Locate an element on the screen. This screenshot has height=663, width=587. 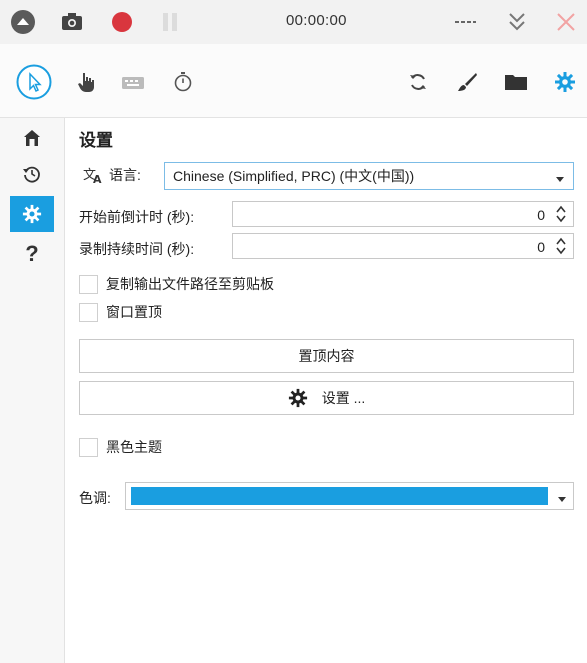
countdown-value: 0 is located at coordinates (541, 215).